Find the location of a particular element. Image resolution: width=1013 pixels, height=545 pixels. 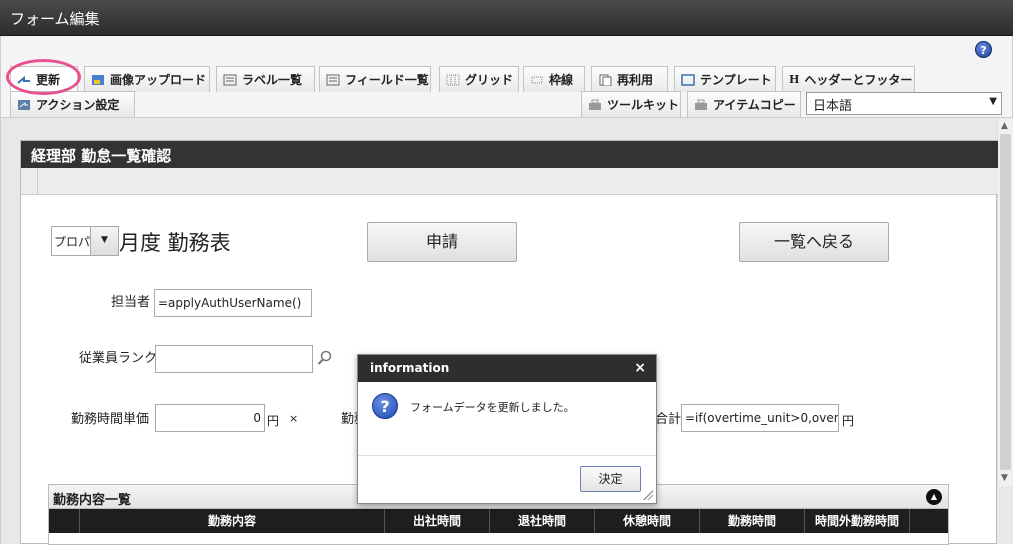

ok-button: 決定 is located at coordinates (610, 479).